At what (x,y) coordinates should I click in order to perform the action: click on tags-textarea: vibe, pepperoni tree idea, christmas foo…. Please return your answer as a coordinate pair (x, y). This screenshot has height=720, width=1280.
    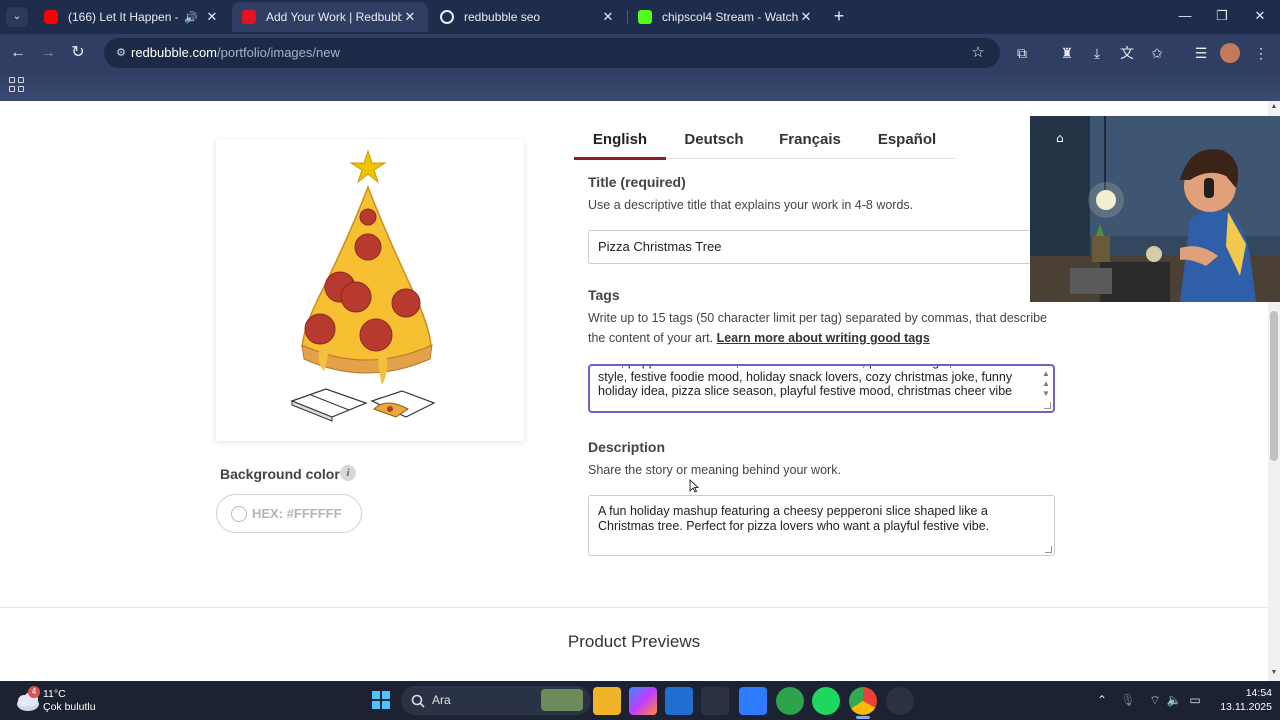
    Looking at the image, I should click on (821, 388).